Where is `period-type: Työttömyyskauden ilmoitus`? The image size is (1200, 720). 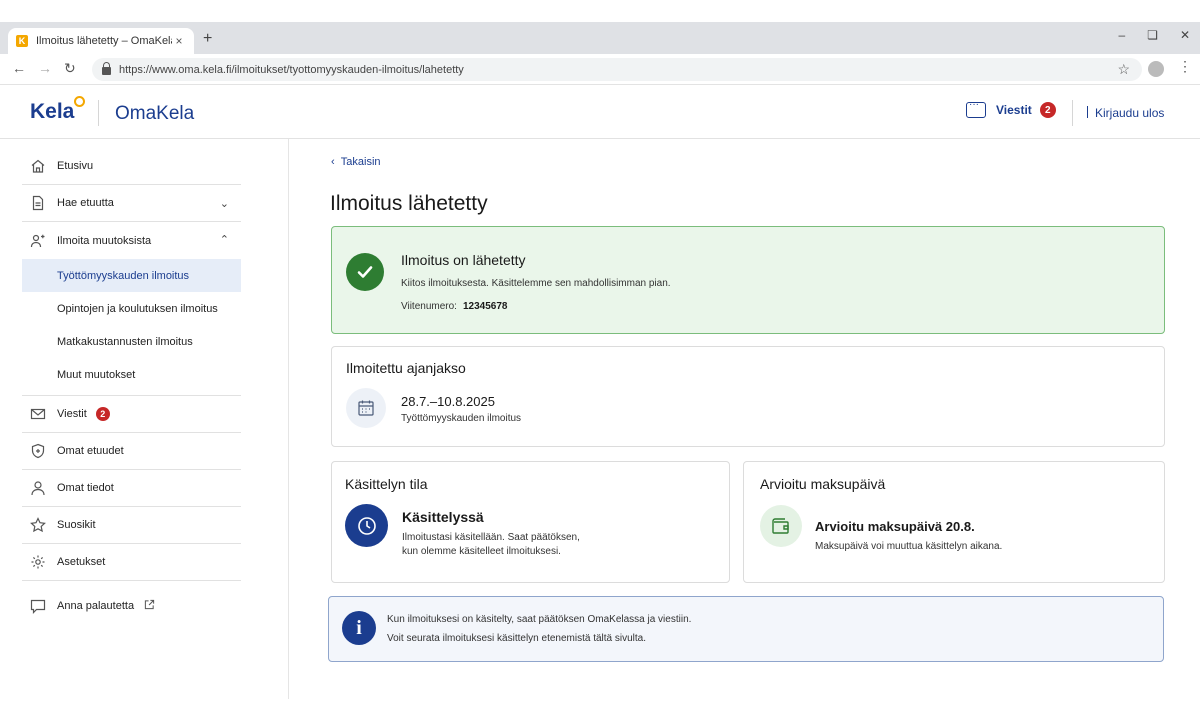 period-type: Työttömyyskauden ilmoitus is located at coordinates (461, 418).